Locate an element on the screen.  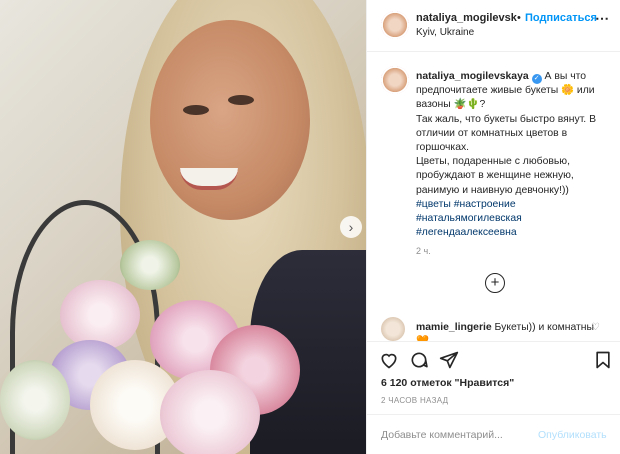
post-timestamp: 2 ЧАСОВ НАЗАД is located at coordinates (414, 400).